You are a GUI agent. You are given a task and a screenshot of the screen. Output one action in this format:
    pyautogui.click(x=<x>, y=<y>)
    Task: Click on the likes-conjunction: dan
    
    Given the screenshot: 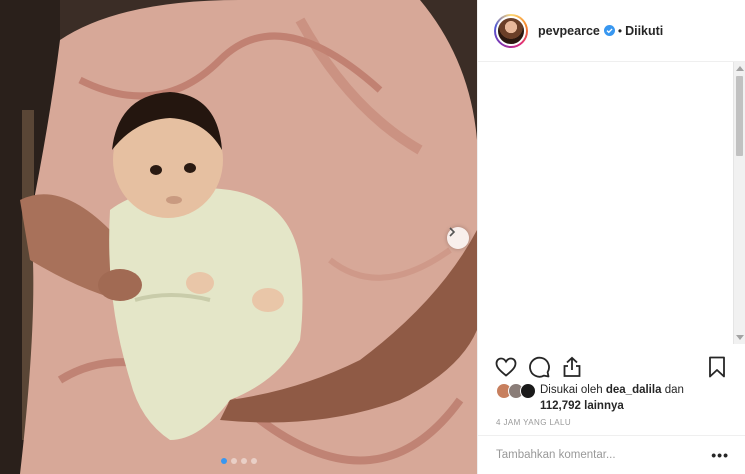 What is the action you would take?
    pyautogui.click(x=674, y=390)
    